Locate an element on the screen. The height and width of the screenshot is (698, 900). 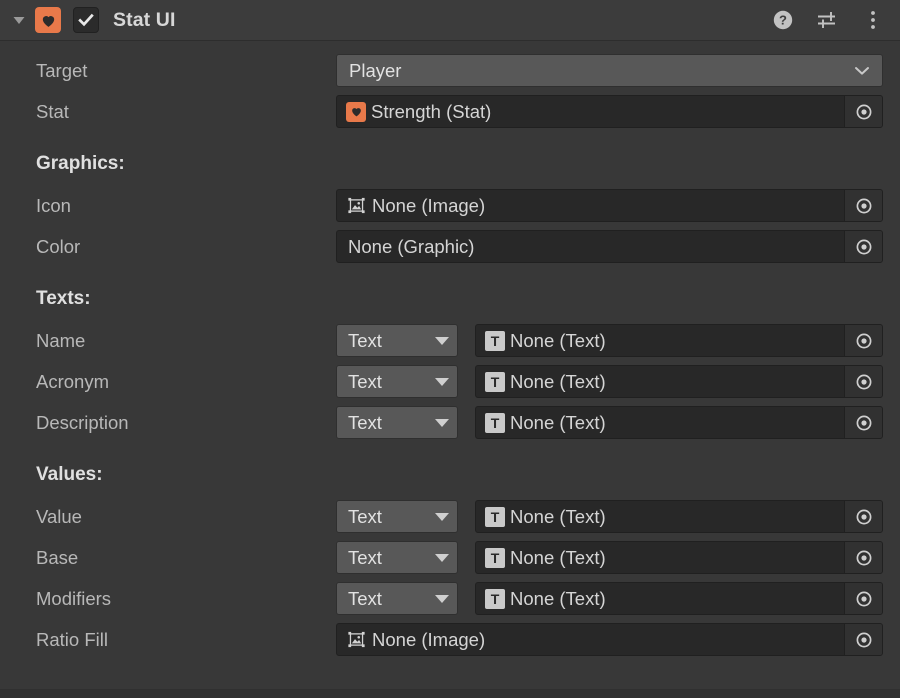
row-value: Value Text T None (Text) is located at coordinates (450, 516).